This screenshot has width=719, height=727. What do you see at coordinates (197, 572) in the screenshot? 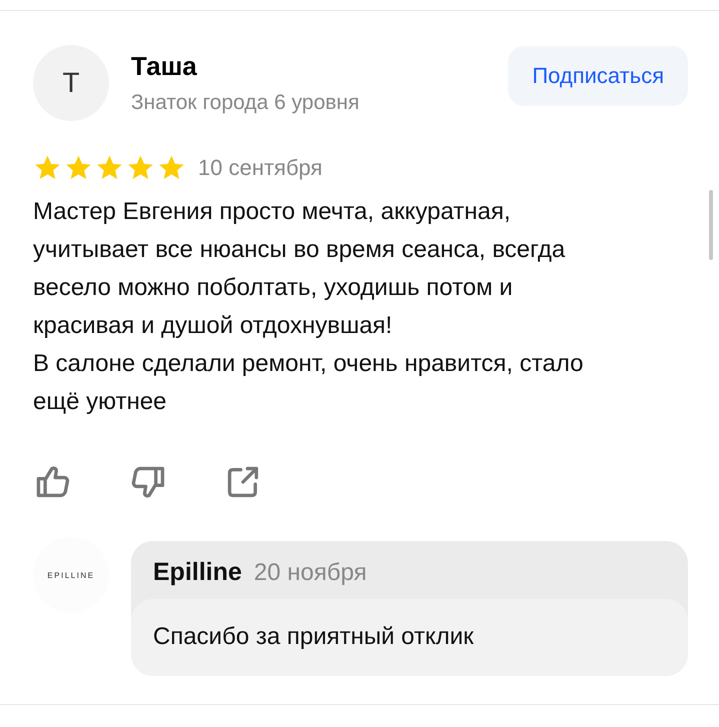
I see `reply-author: Epilline` at bounding box center [197, 572].